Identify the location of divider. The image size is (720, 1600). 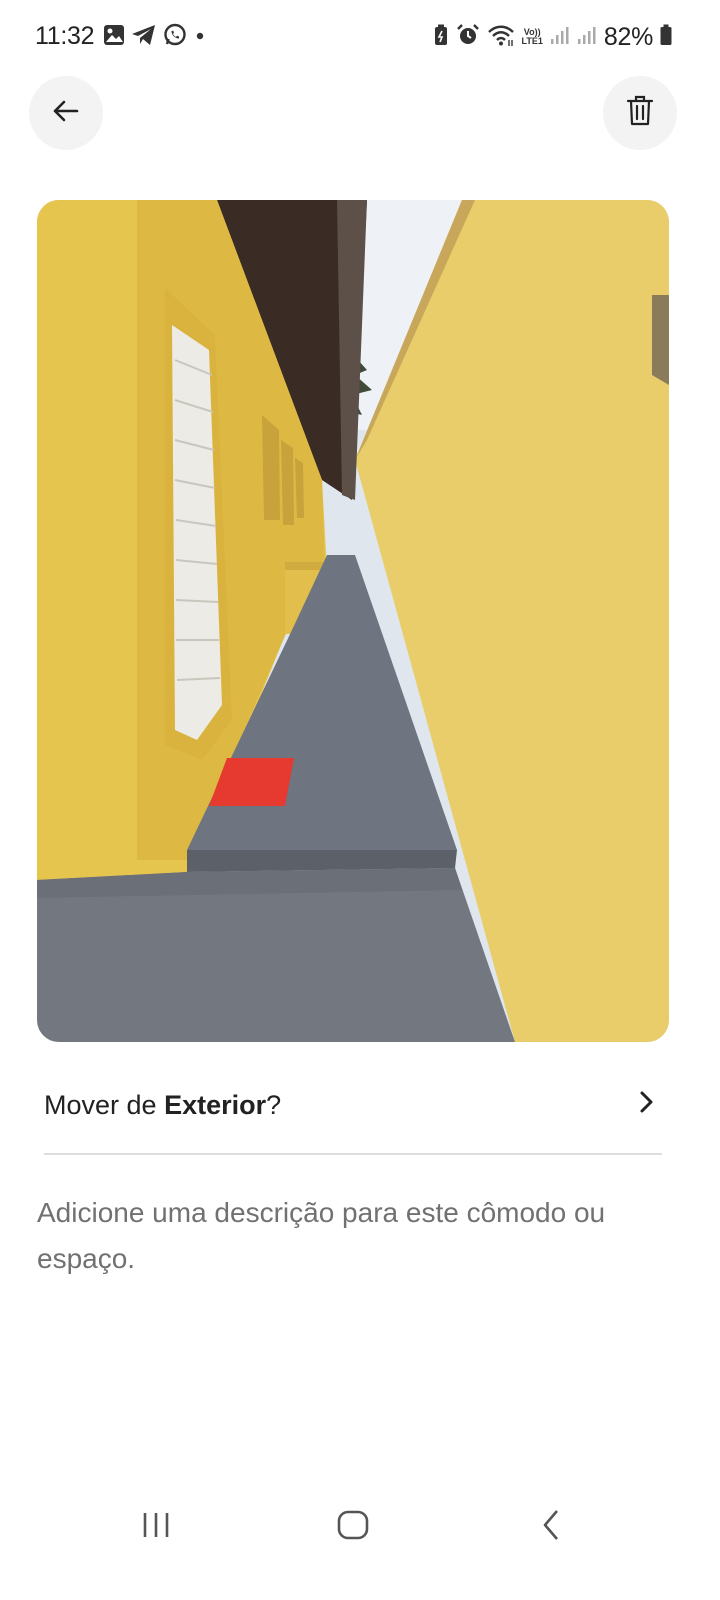
(353, 1154).